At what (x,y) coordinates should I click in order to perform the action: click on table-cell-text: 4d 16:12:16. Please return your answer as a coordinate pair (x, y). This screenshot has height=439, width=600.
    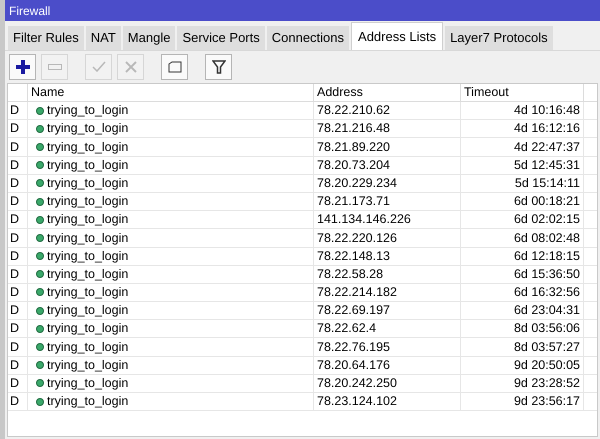
    Looking at the image, I should click on (547, 129).